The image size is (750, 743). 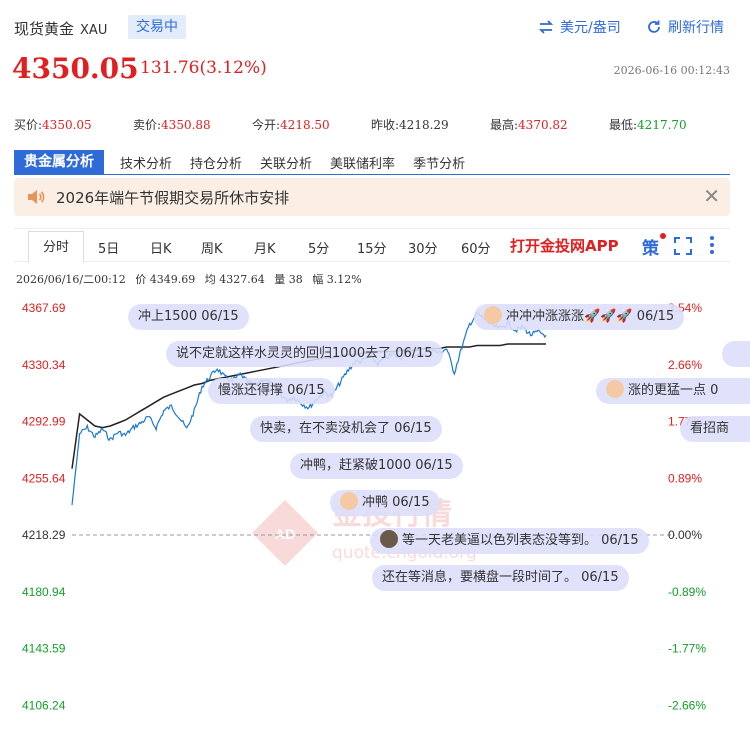 I want to click on refresh-icon, so click(x=654, y=26).